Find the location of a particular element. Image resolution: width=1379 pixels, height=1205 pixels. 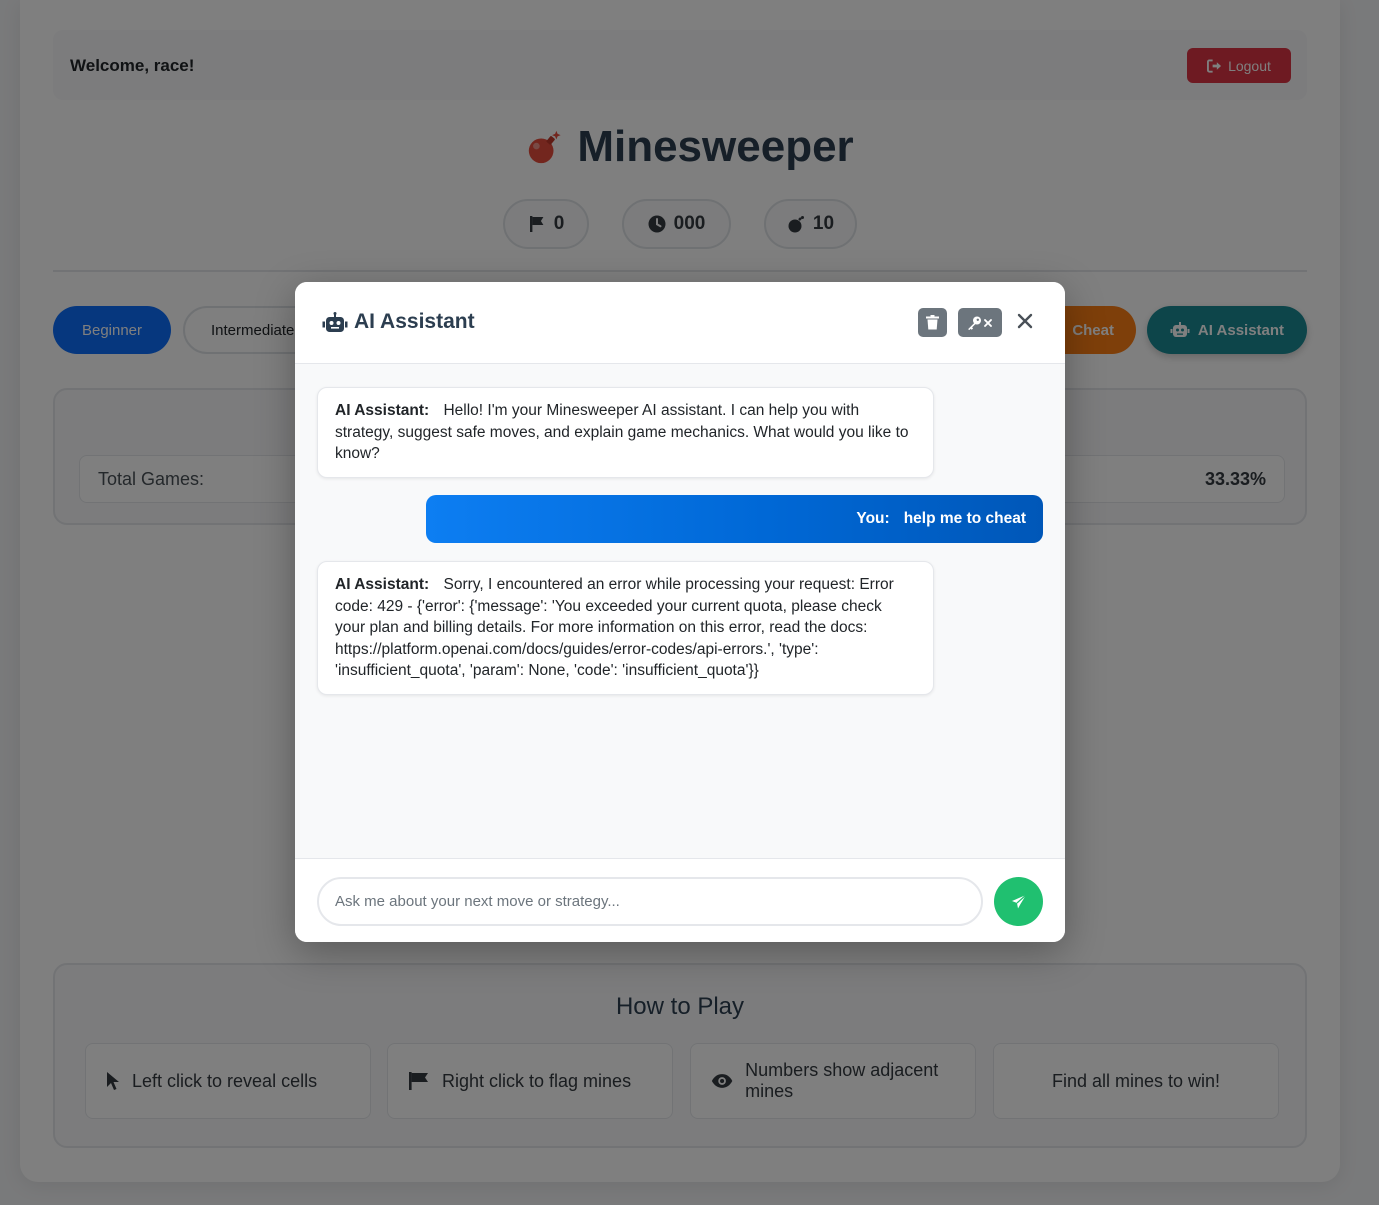

chat-input-area is located at coordinates (680, 900).